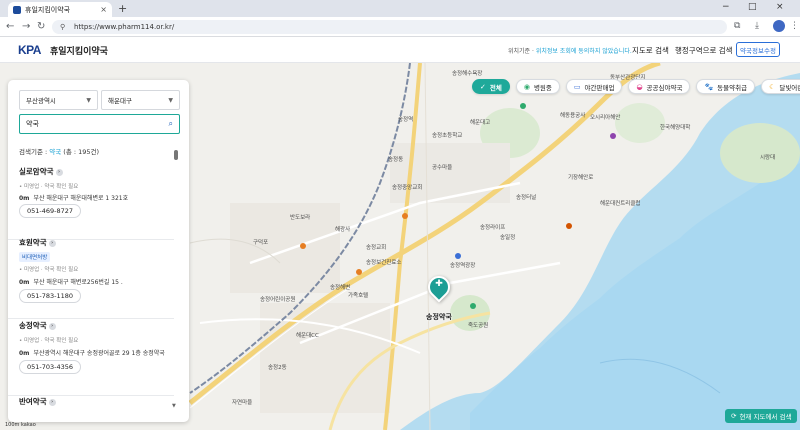  What do you see at coordinates (35, 257) in the screenshot?
I see `non-face-to-face-badge: 비대면처방` at bounding box center [35, 257].